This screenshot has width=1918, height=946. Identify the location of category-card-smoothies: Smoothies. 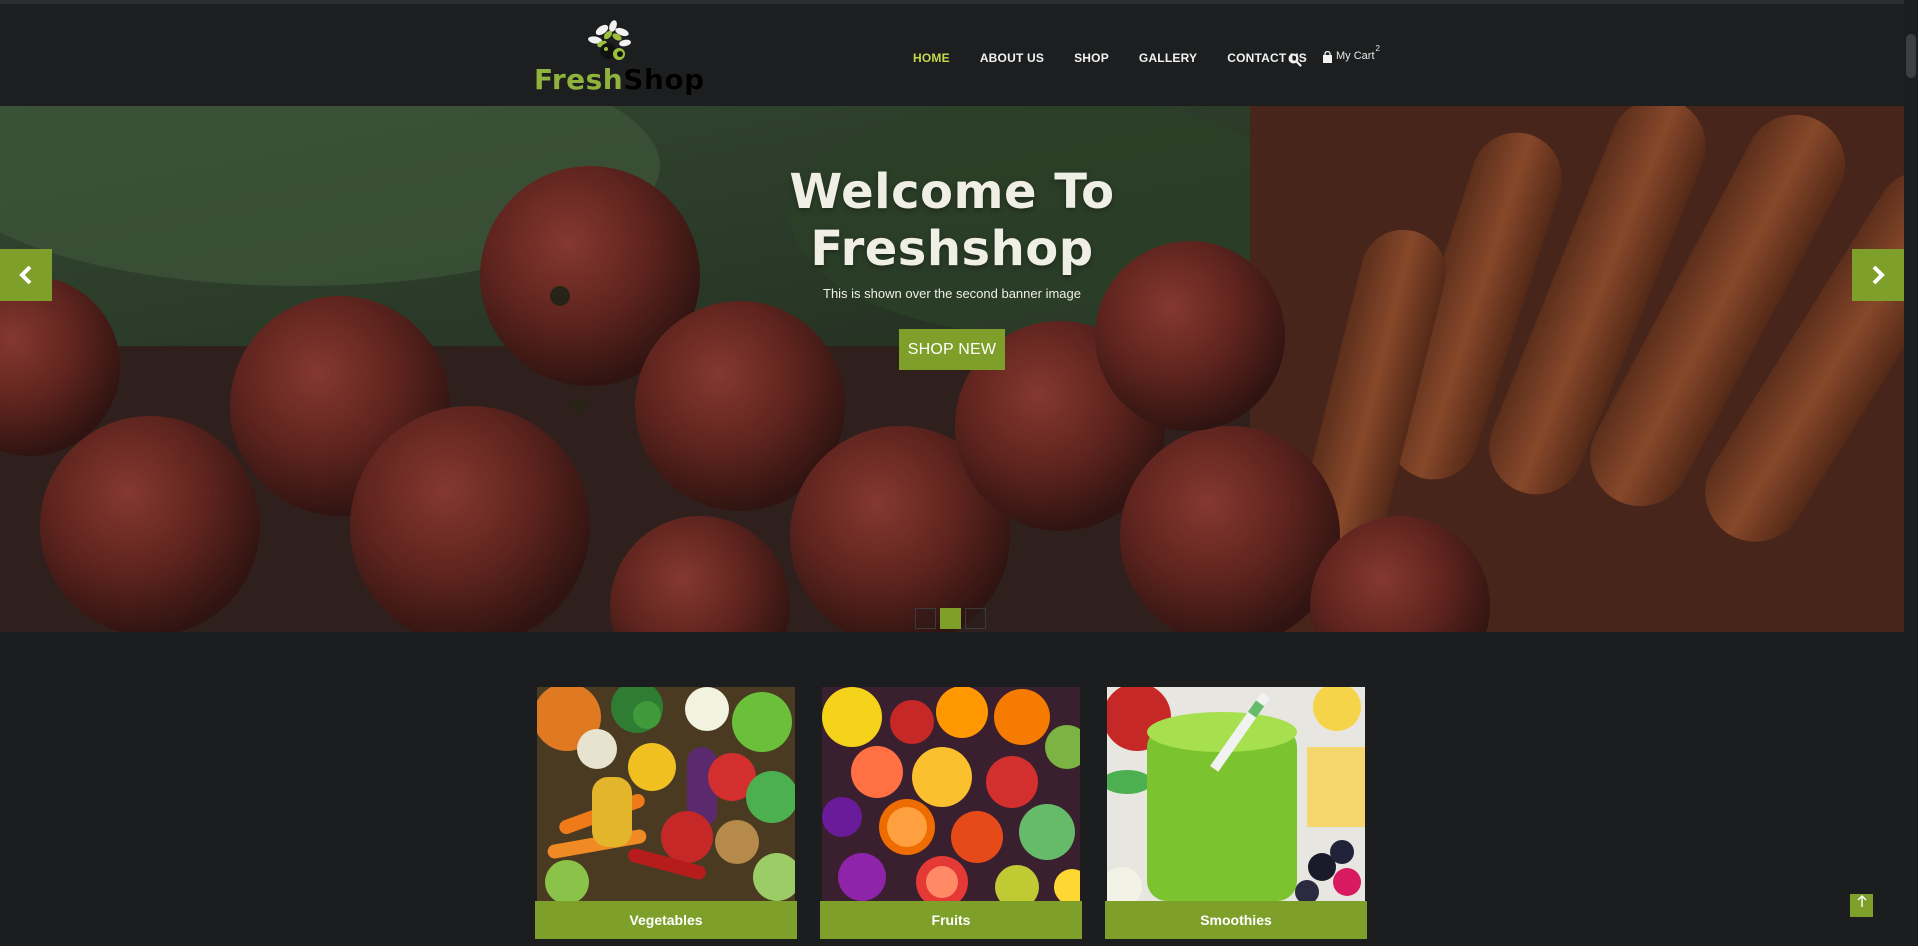
(1236, 813).